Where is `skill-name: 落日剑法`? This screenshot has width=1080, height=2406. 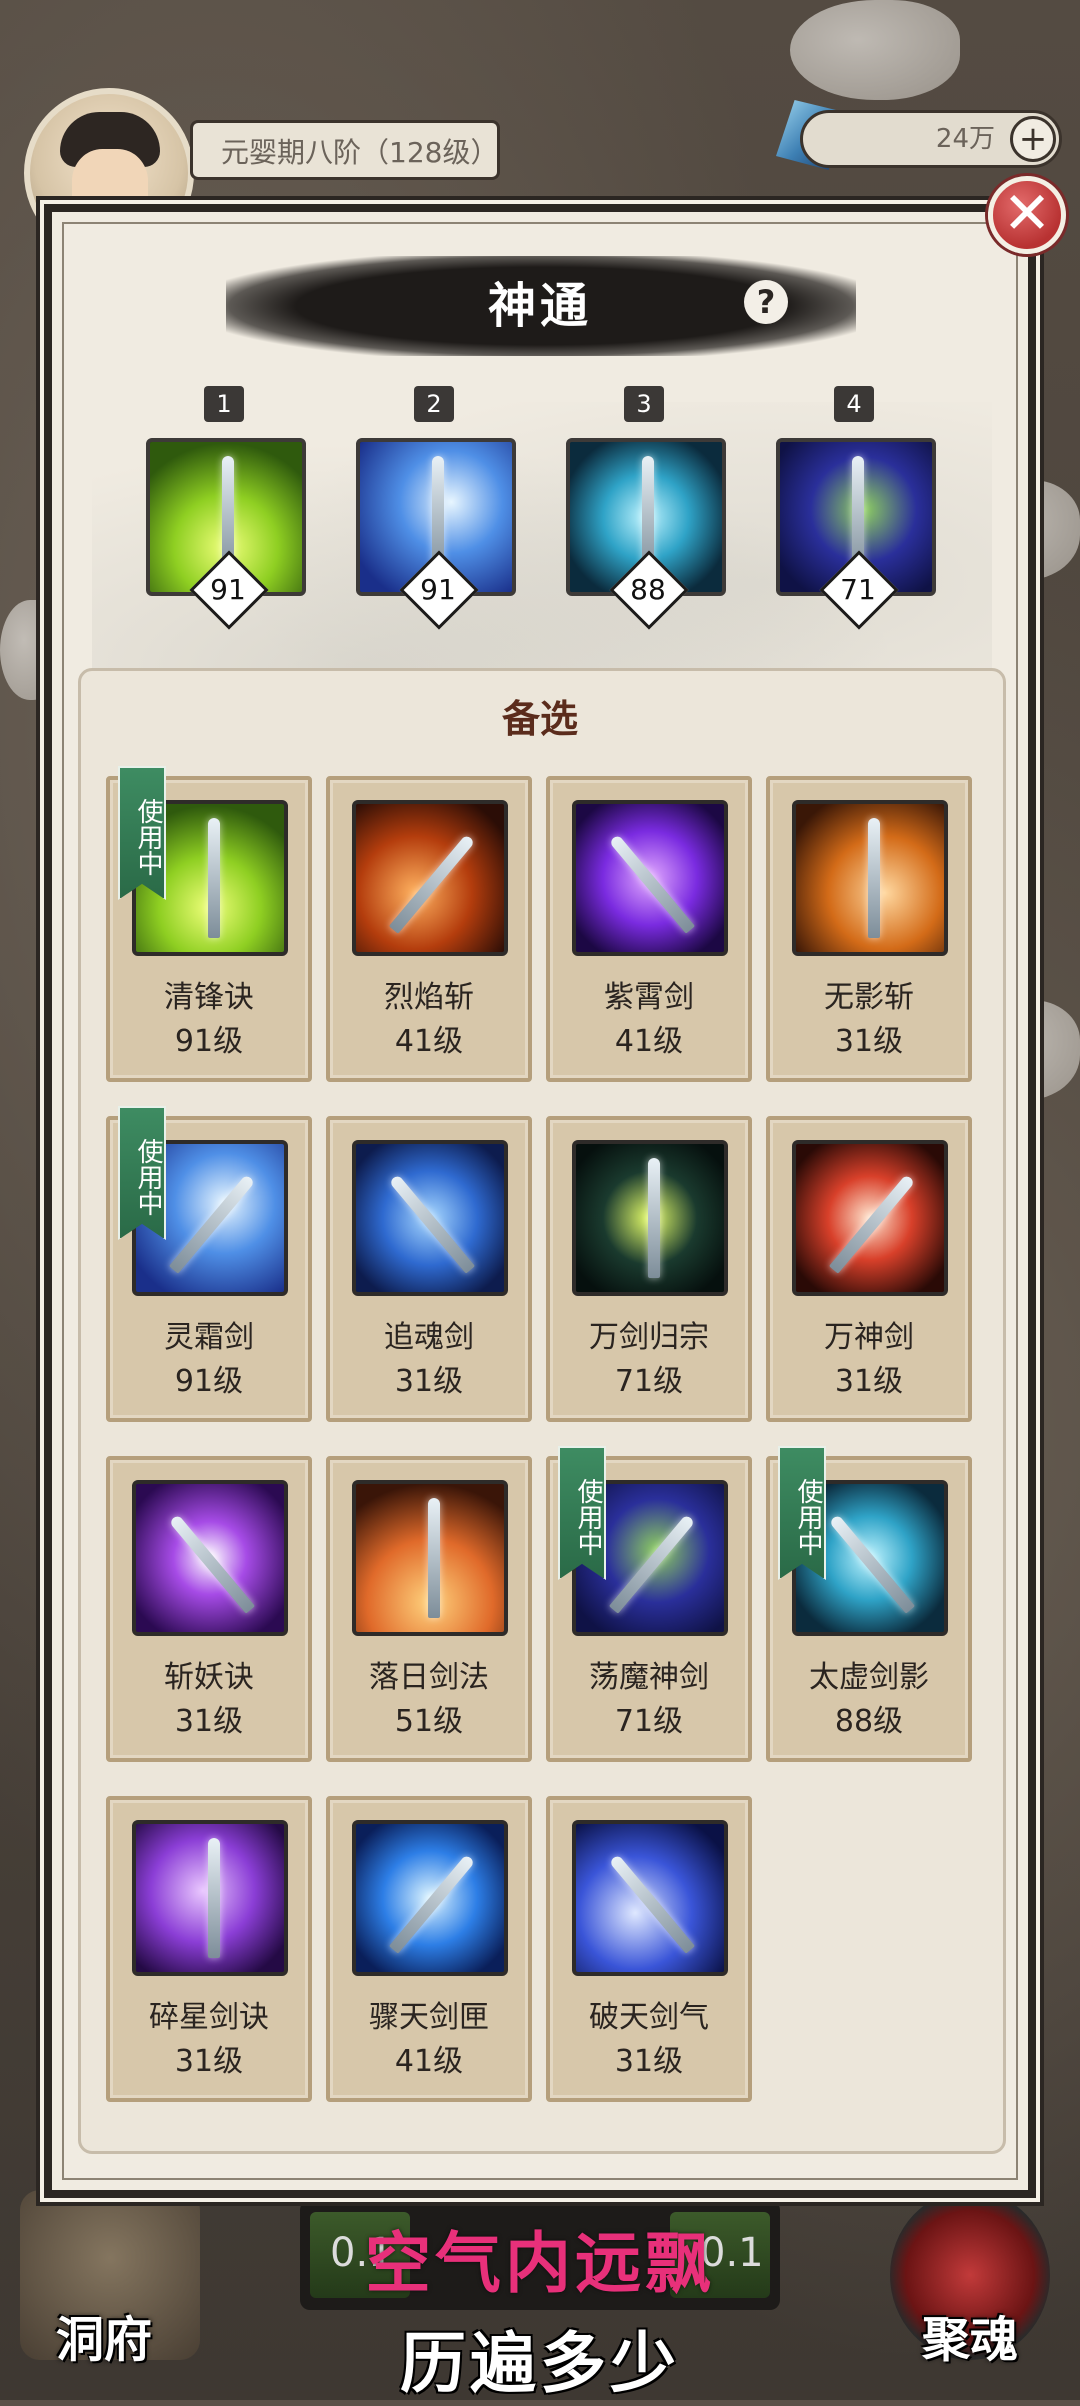
skill-name: 落日剑法 is located at coordinates (429, 1677).